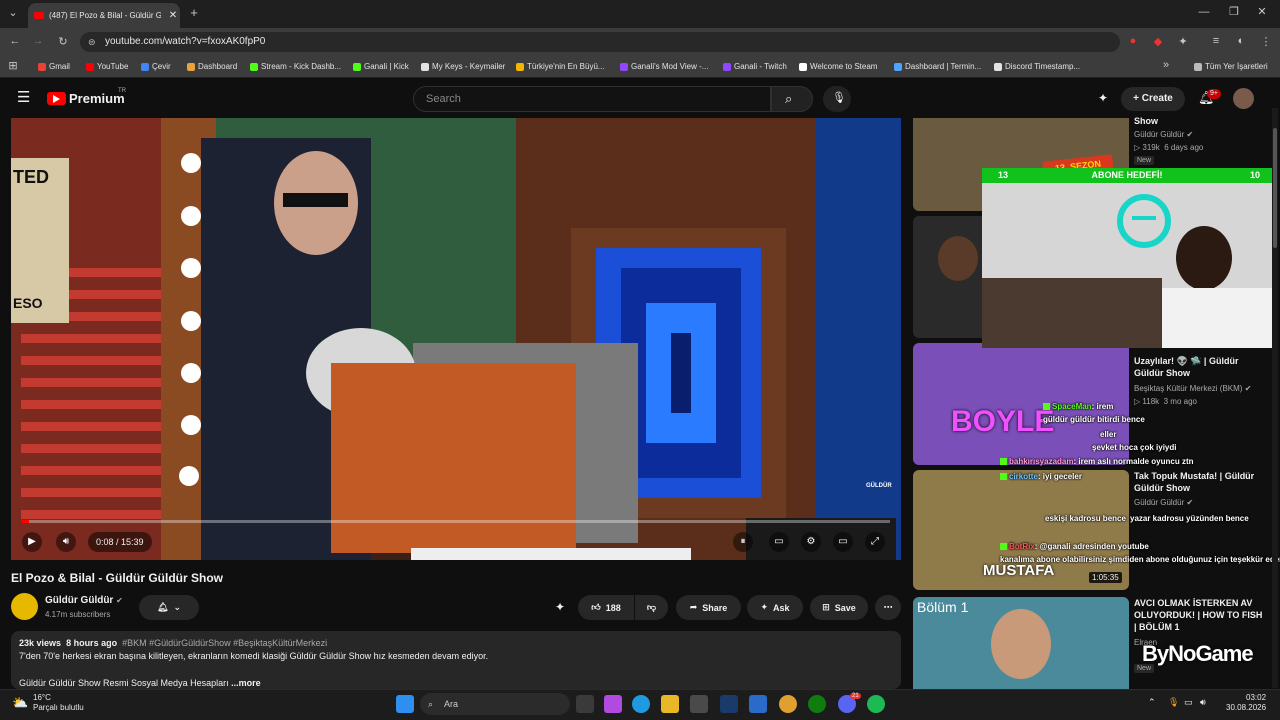 Image resolution: width=1280 pixels, height=720 pixels. What do you see at coordinates (246, 683) in the screenshot?
I see `show-more-link: ...more` at bounding box center [246, 683].